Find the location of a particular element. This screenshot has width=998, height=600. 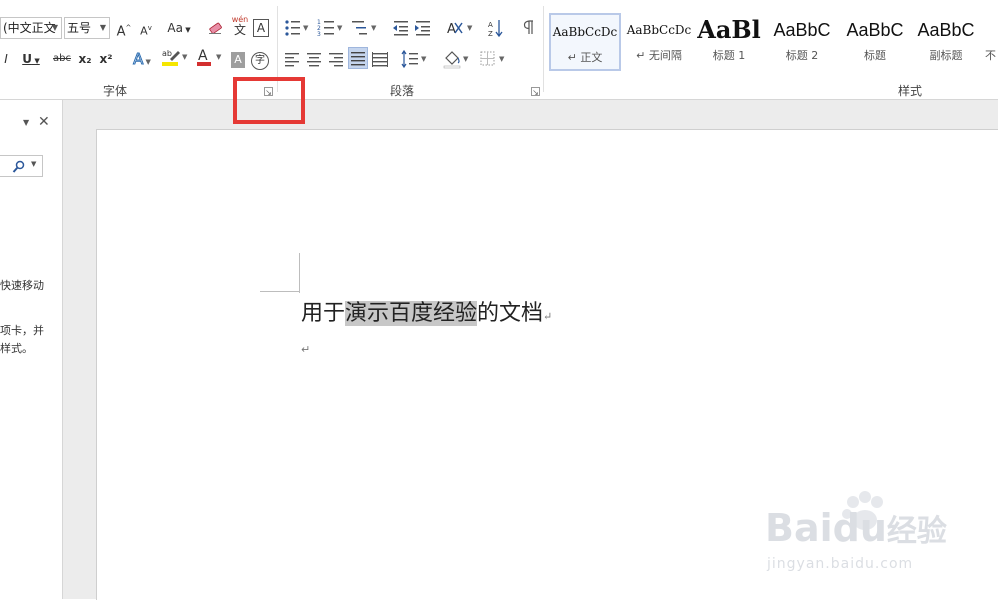

svg-text: ab is located at coordinates (167, 53).